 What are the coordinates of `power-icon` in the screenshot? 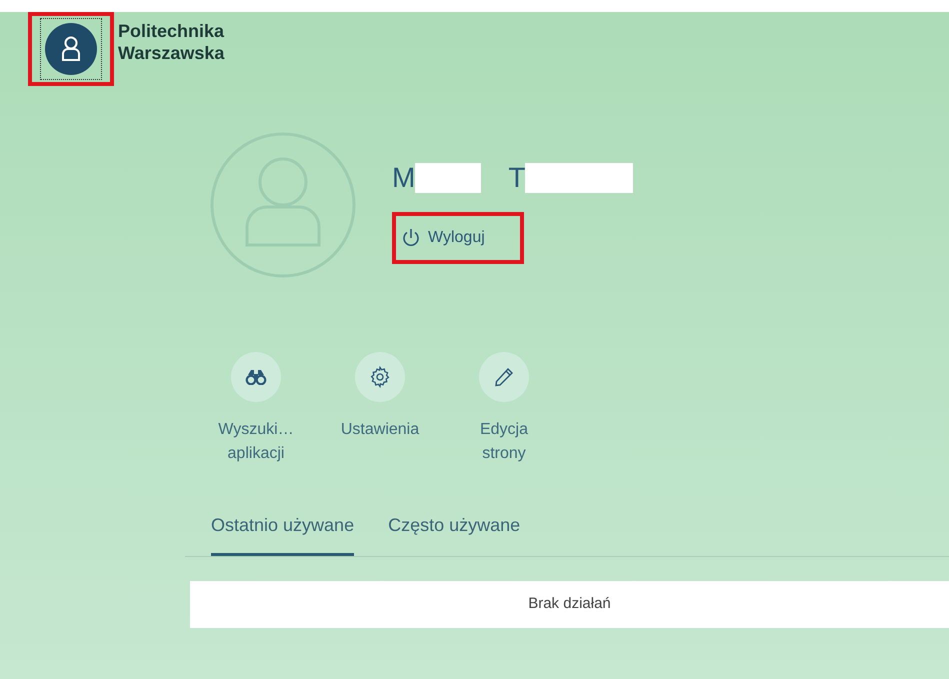 It's located at (411, 238).